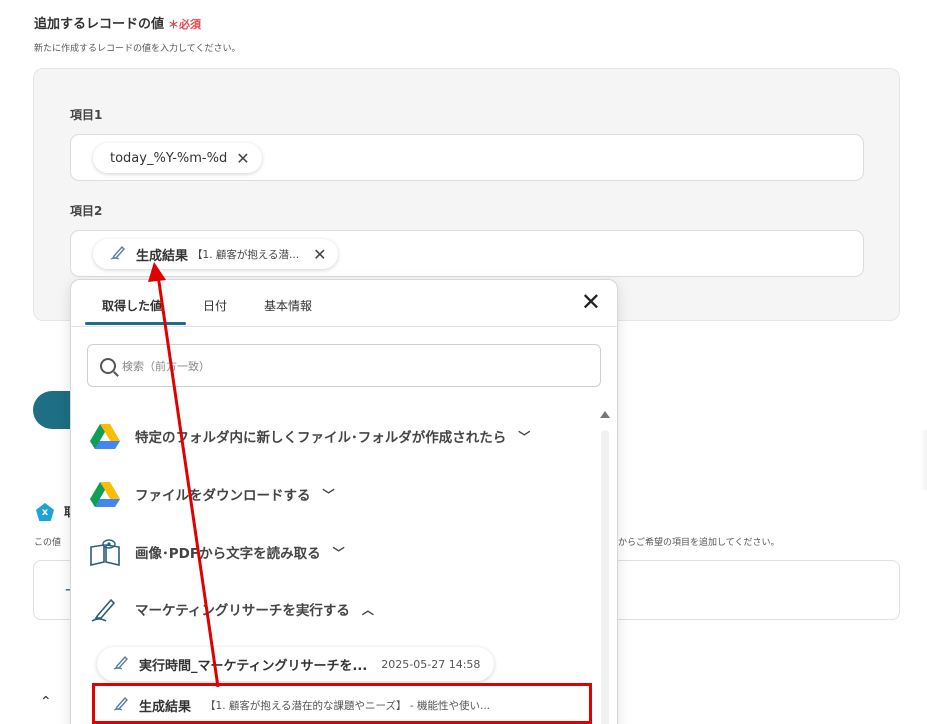  I want to click on section-description: 新たに作成するレコードの値を入力してください。, so click(137, 49).